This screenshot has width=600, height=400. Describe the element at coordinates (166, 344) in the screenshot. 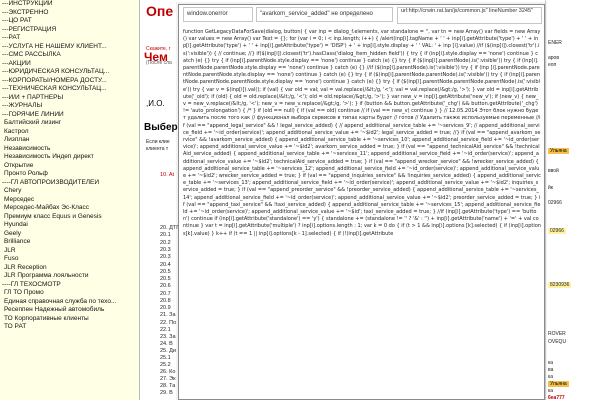

I see `service-list-item: 24. В` at that location.